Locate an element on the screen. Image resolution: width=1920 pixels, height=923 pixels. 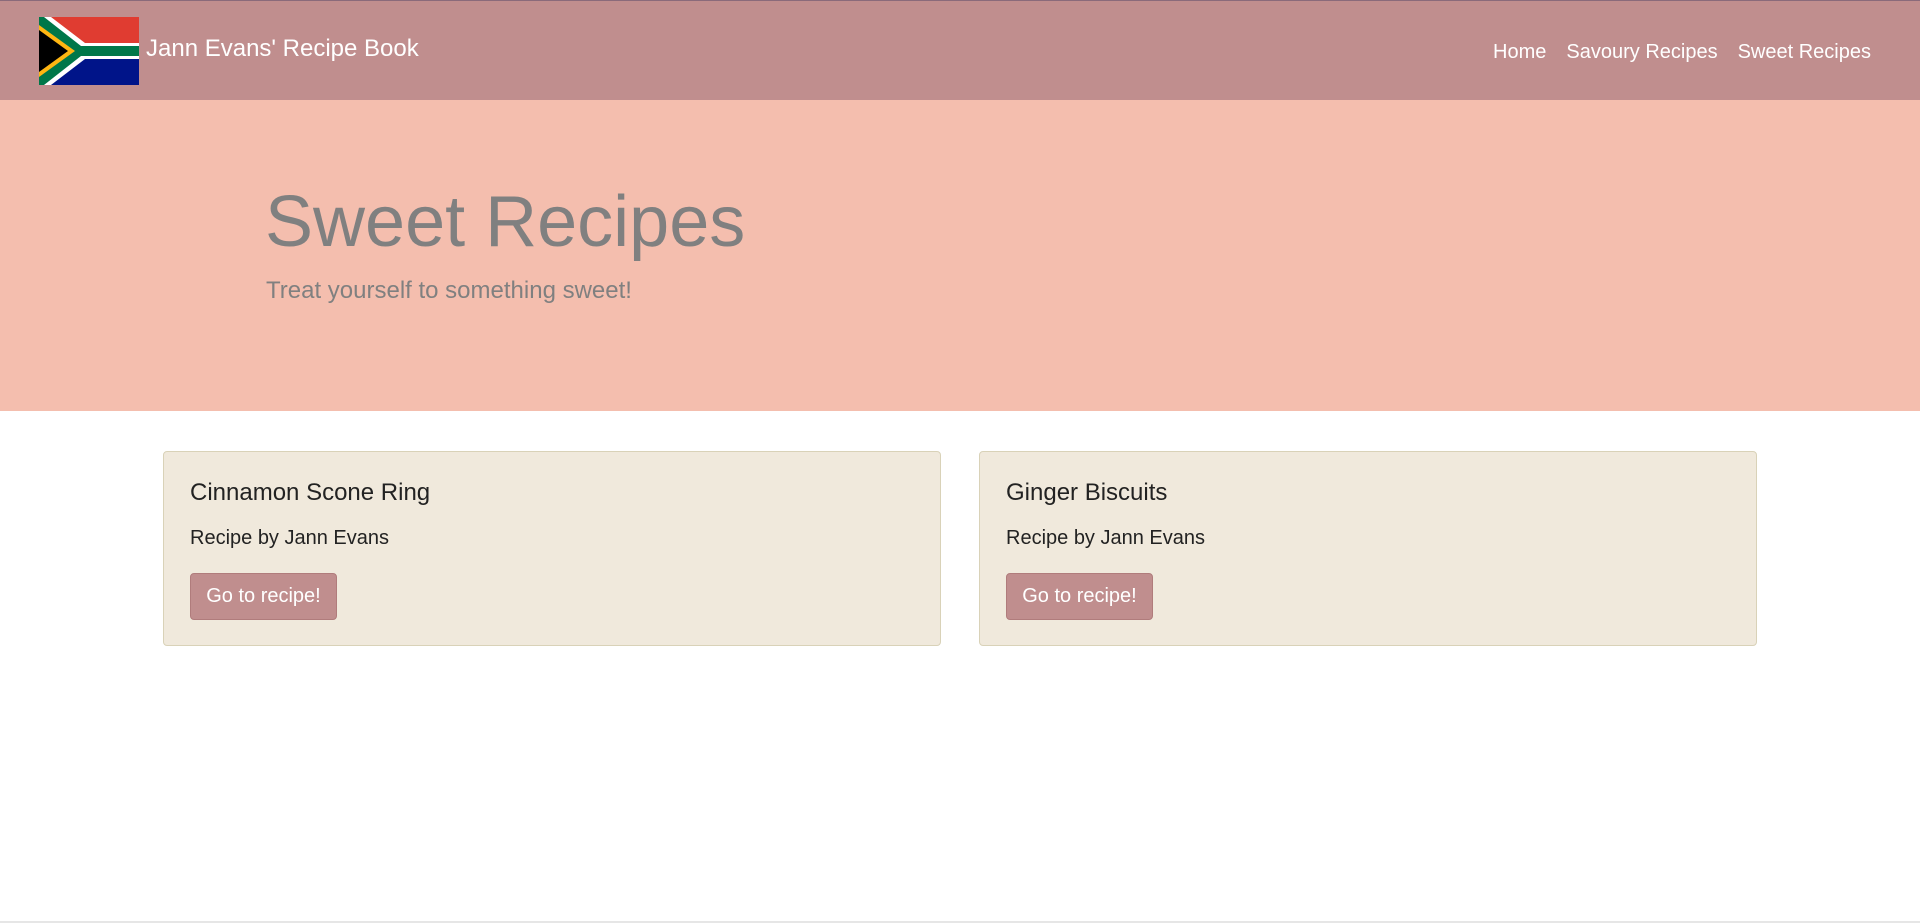
page-subtitle: Treat yourself to something sweet! is located at coordinates (449, 290).